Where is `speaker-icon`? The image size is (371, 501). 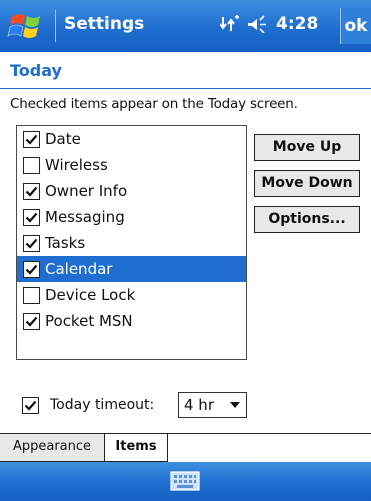
speaker-icon is located at coordinates (258, 24).